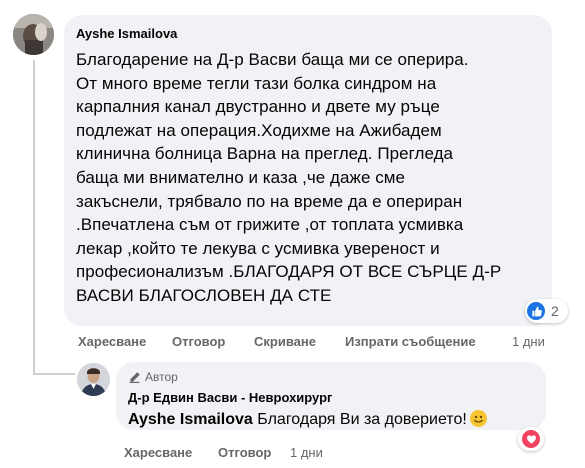 This screenshot has height=468, width=585. Describe the element at coordinates (478, 418) in the screenshot. I see `smile-emoji` at that location.